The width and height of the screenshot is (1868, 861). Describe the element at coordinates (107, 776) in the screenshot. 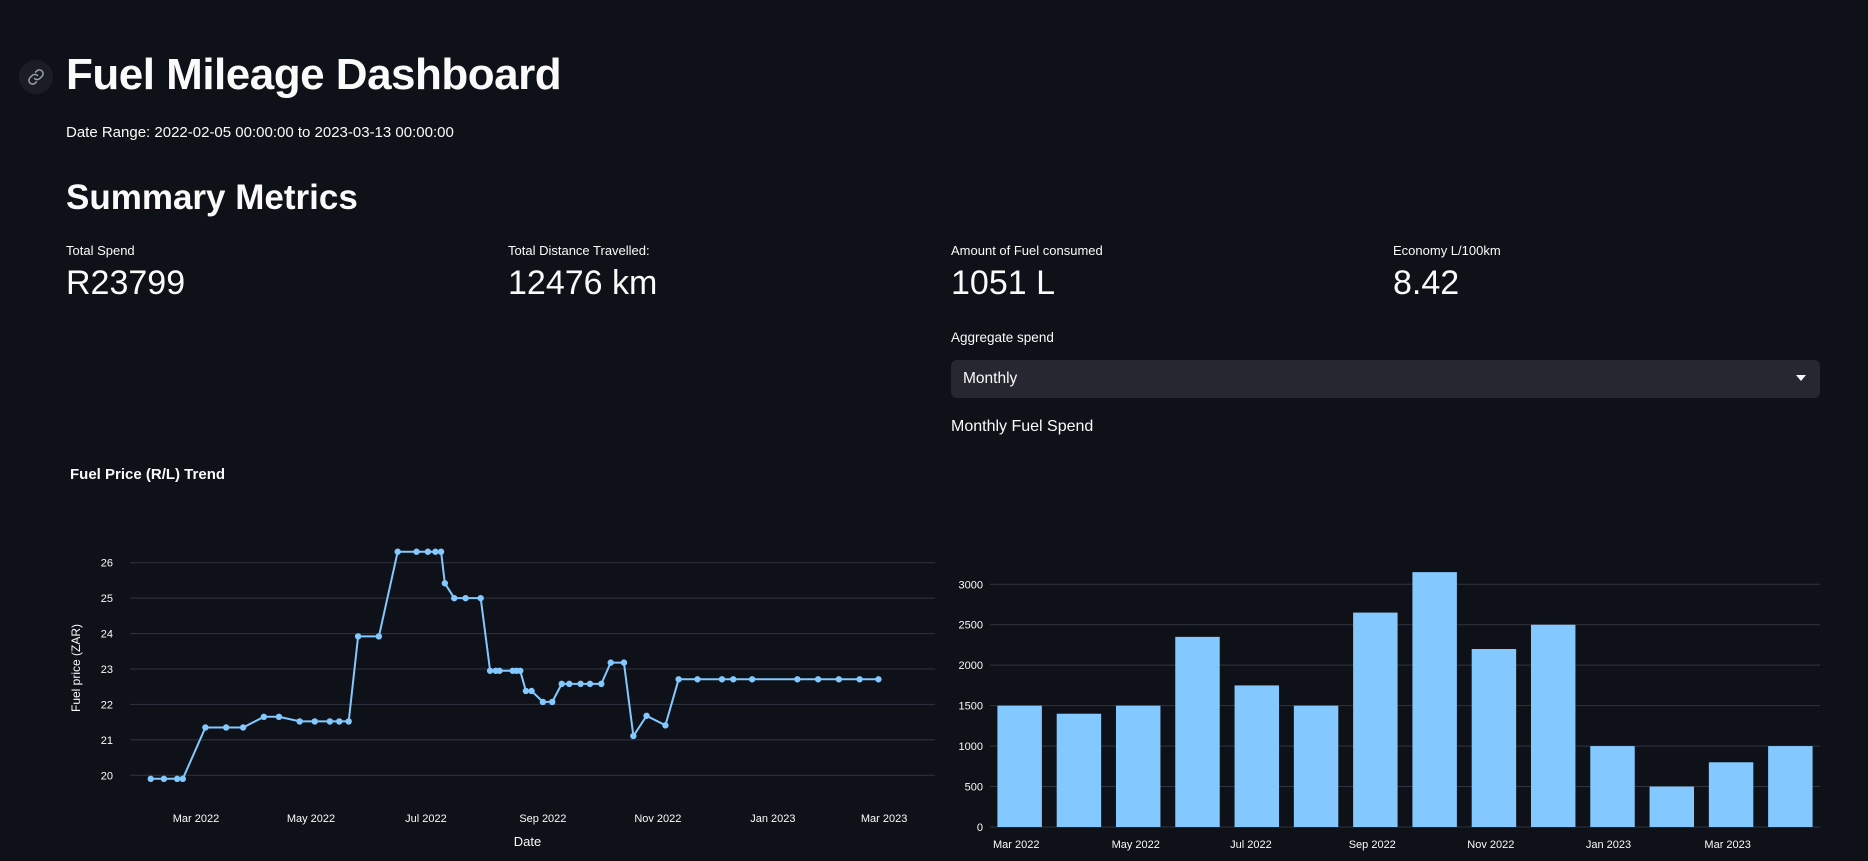

I see `y-tick-label: 20` at that location.